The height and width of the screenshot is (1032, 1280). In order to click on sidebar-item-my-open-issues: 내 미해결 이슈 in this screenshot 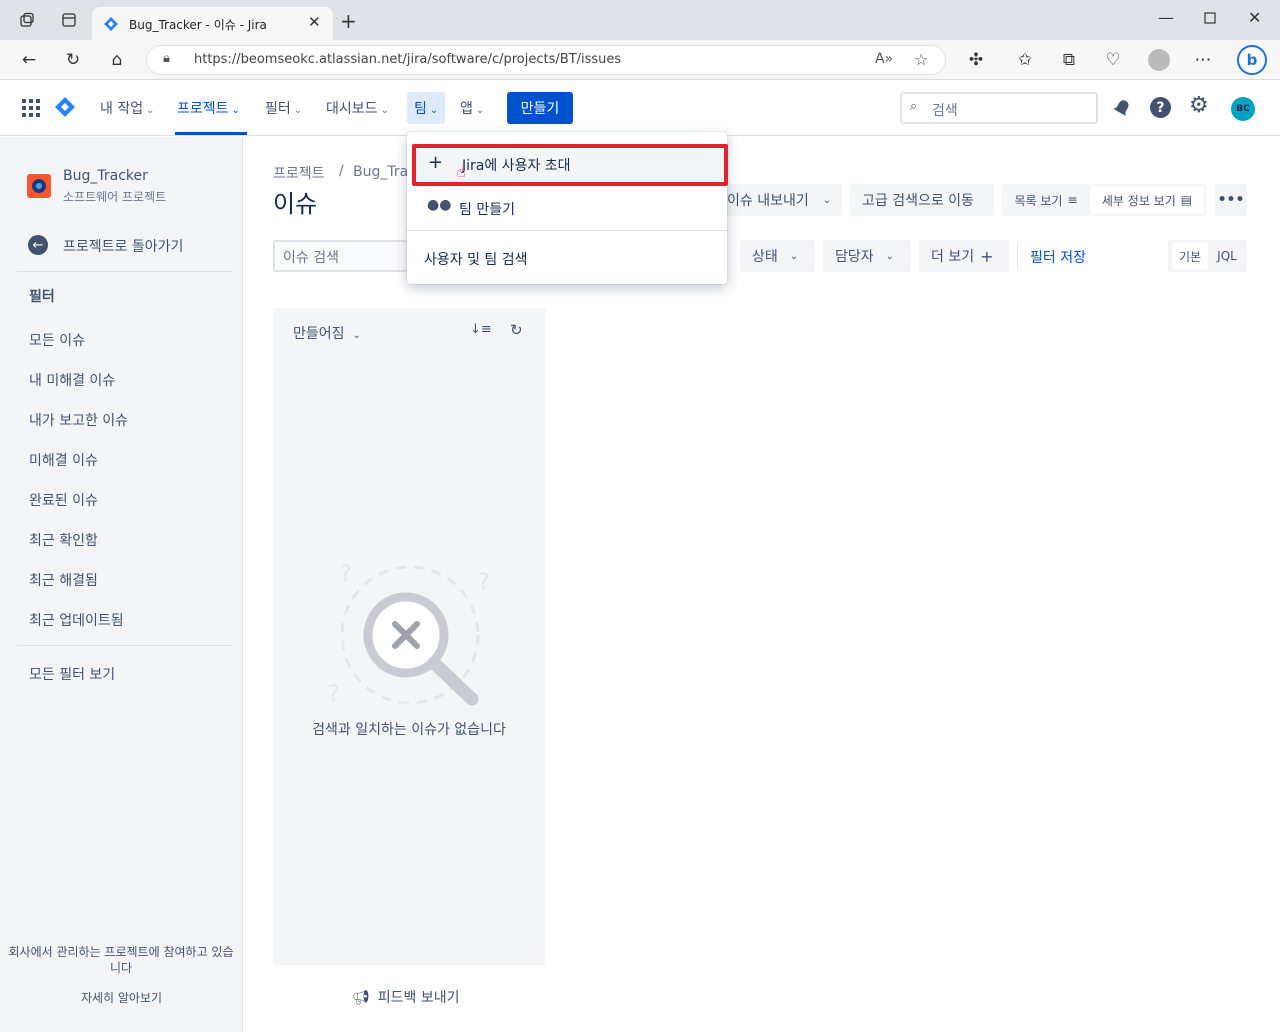, I will do `click(72, 380)`.